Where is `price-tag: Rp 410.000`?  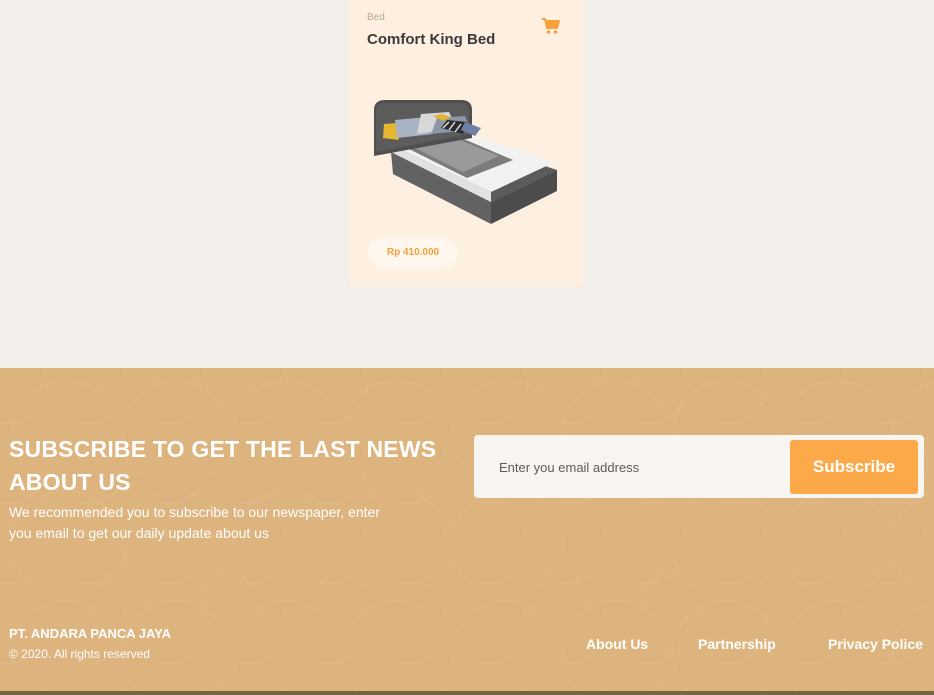
price-tag: Rp 410.000 is located at coordinates (413, 253).